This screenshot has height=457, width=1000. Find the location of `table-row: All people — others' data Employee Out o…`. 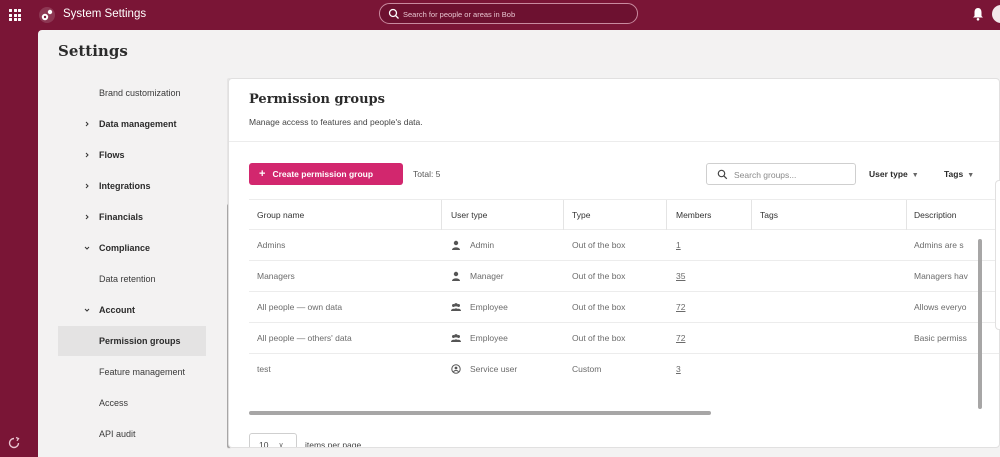

table-row: All people — others' data Employee Out o… is located at coordinates (624, 338).